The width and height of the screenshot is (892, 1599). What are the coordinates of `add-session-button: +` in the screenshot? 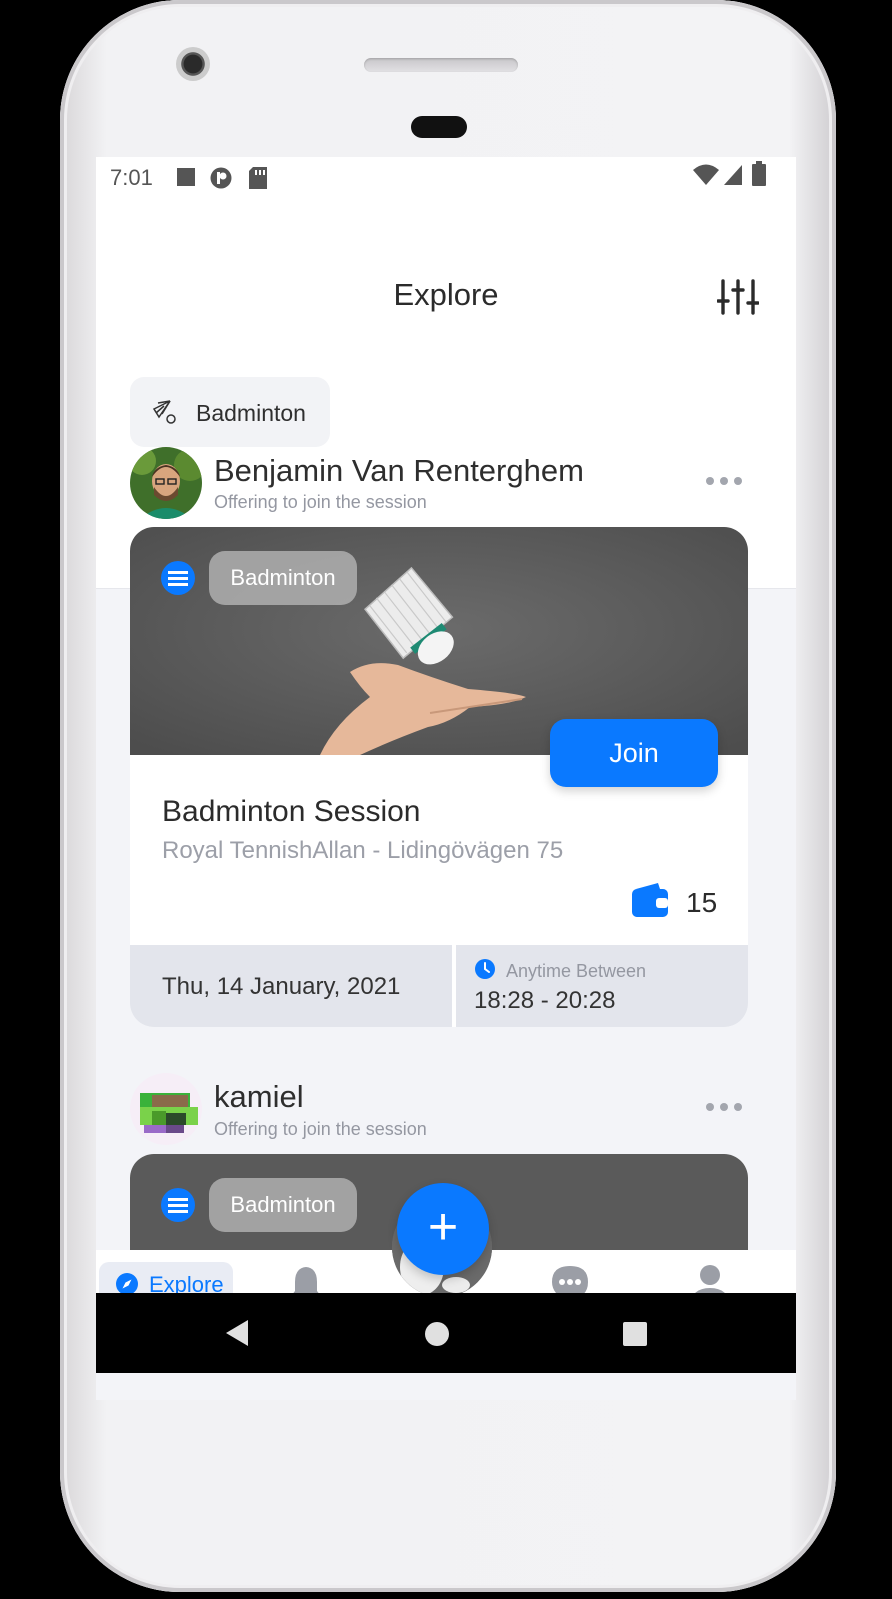 It's located at (443, 1229).